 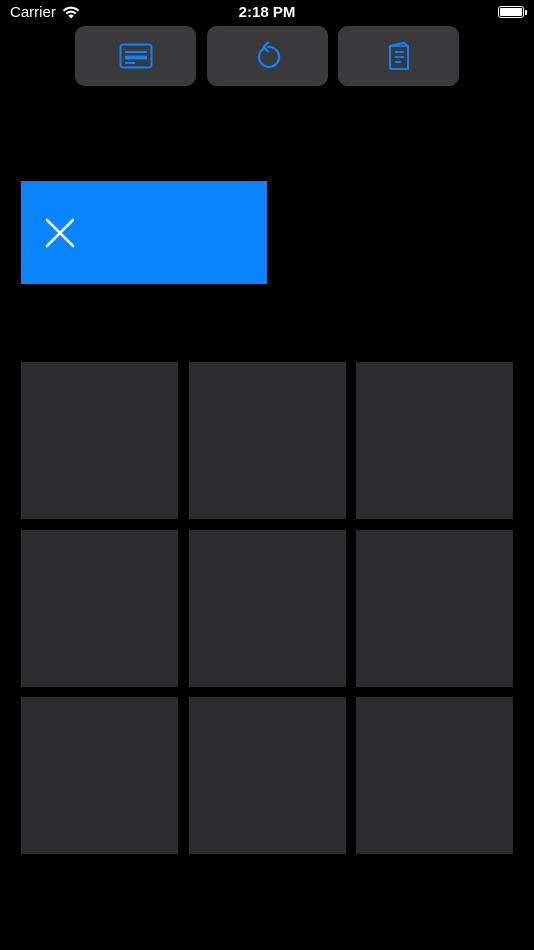 I want to click on battery-fill, so click(x=511, y=12).